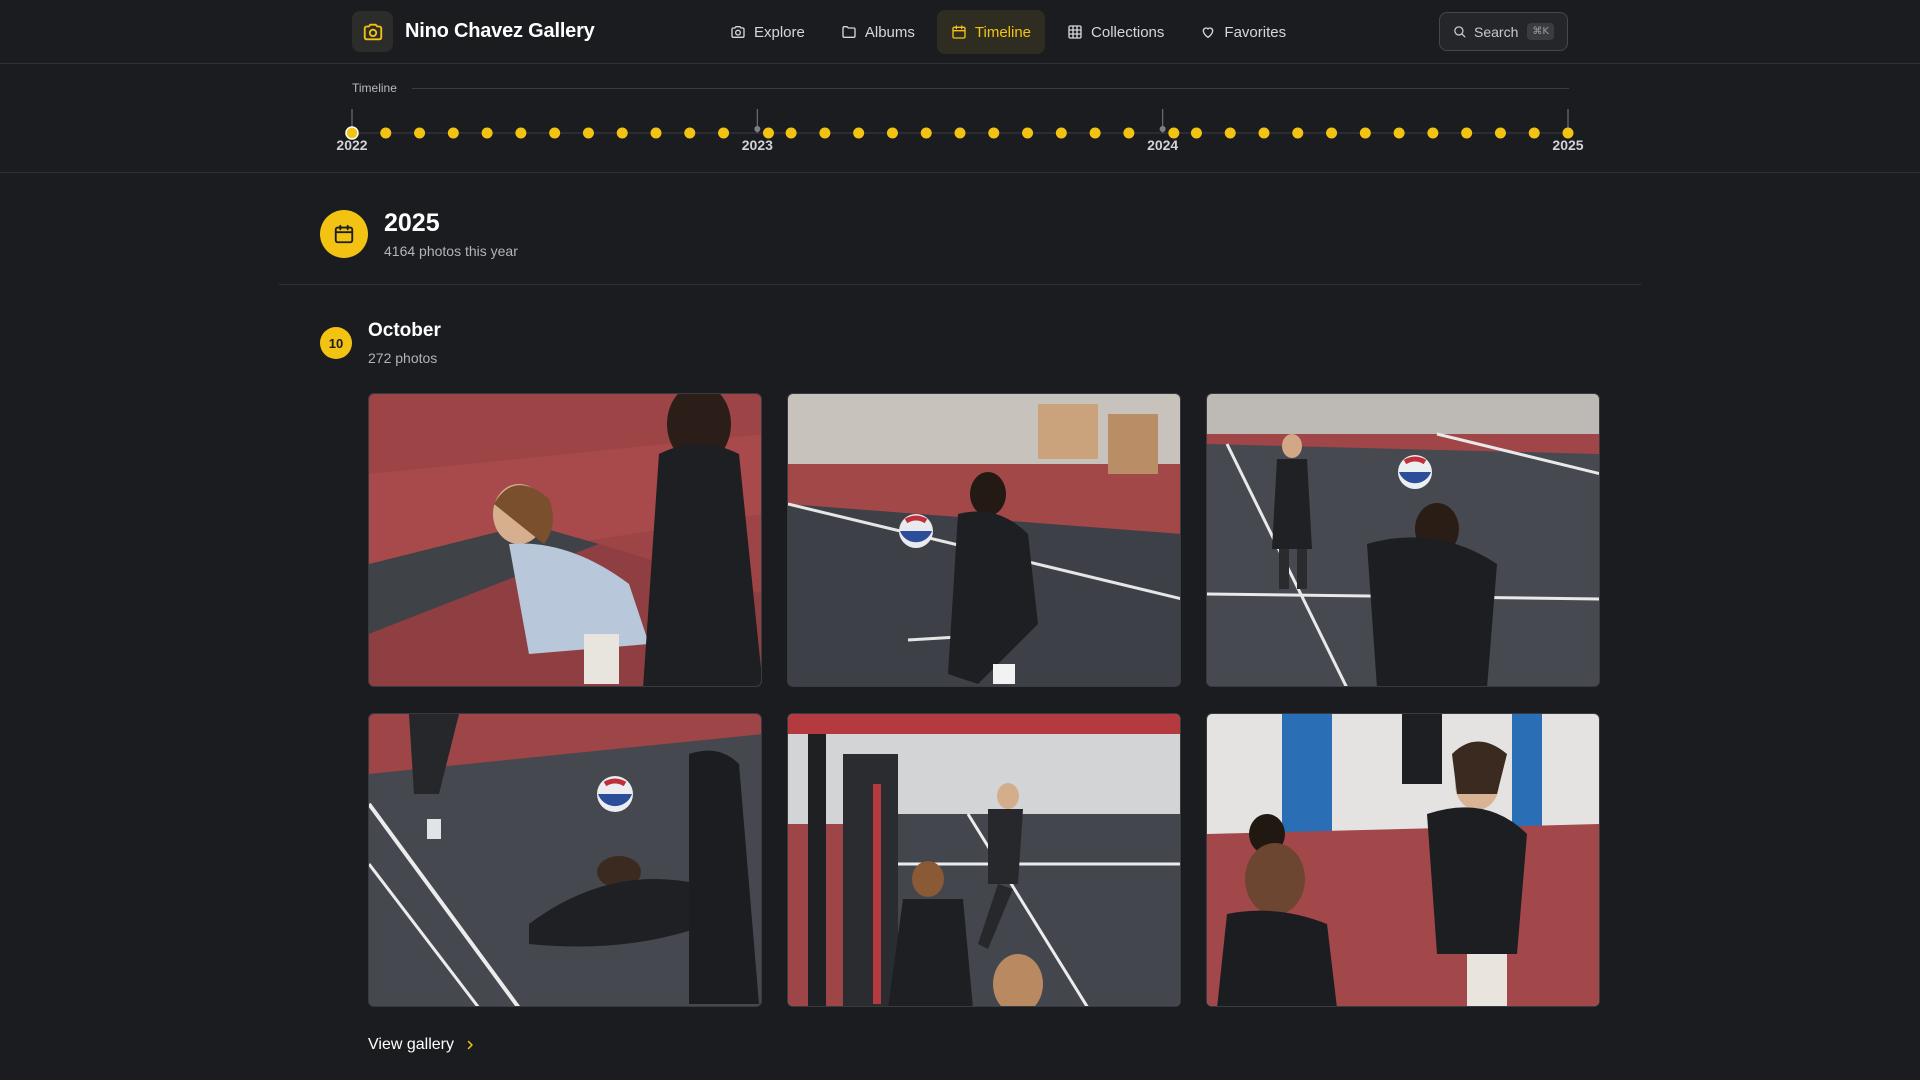  Describe the element at coordinates (779, 32) in the screenshot. I see `nav-explore-label: Explore` at that location.